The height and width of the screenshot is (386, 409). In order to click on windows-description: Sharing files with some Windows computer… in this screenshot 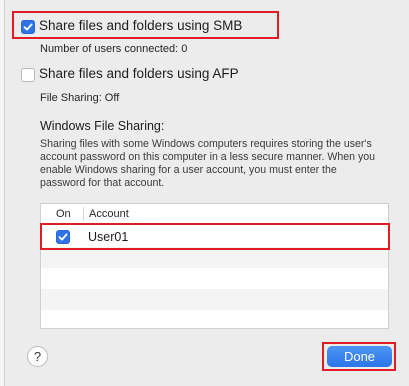, I will do `click(208, 163)`.